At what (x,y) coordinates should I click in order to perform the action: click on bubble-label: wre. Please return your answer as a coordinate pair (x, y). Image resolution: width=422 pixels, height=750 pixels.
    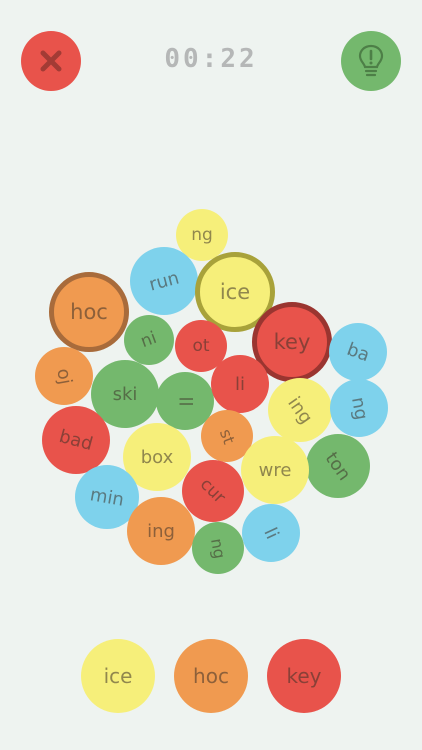
    Looking at the image, I should click on (275, 470).